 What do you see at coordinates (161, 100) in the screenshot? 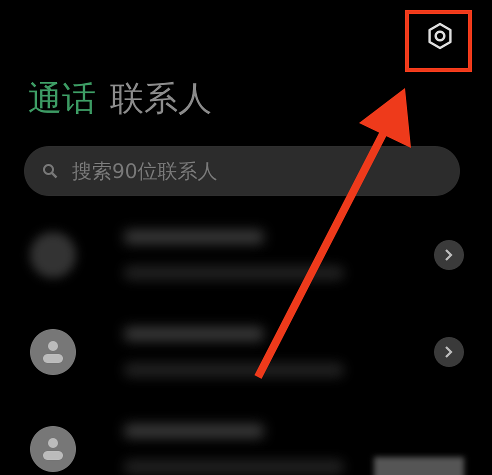
I see `tab: 联系人` at bounding box center [161, 100].